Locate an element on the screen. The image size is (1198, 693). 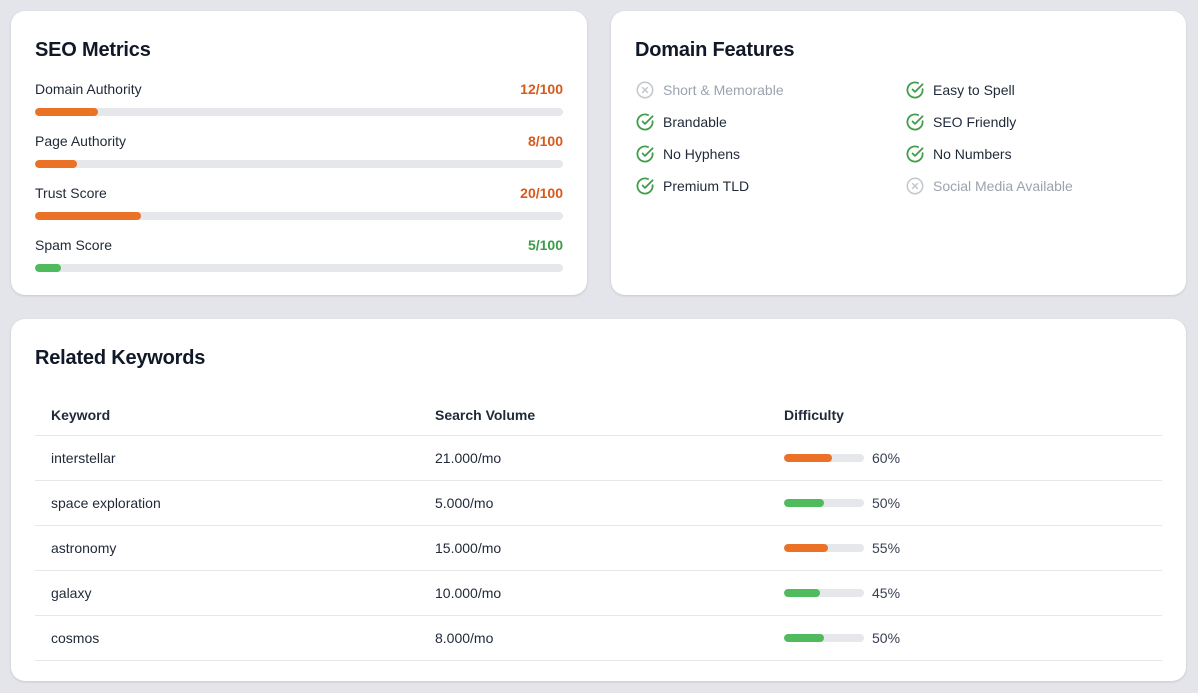
table-row: galaxy 10.000/mo 45% is located at coordinates (598, 593).